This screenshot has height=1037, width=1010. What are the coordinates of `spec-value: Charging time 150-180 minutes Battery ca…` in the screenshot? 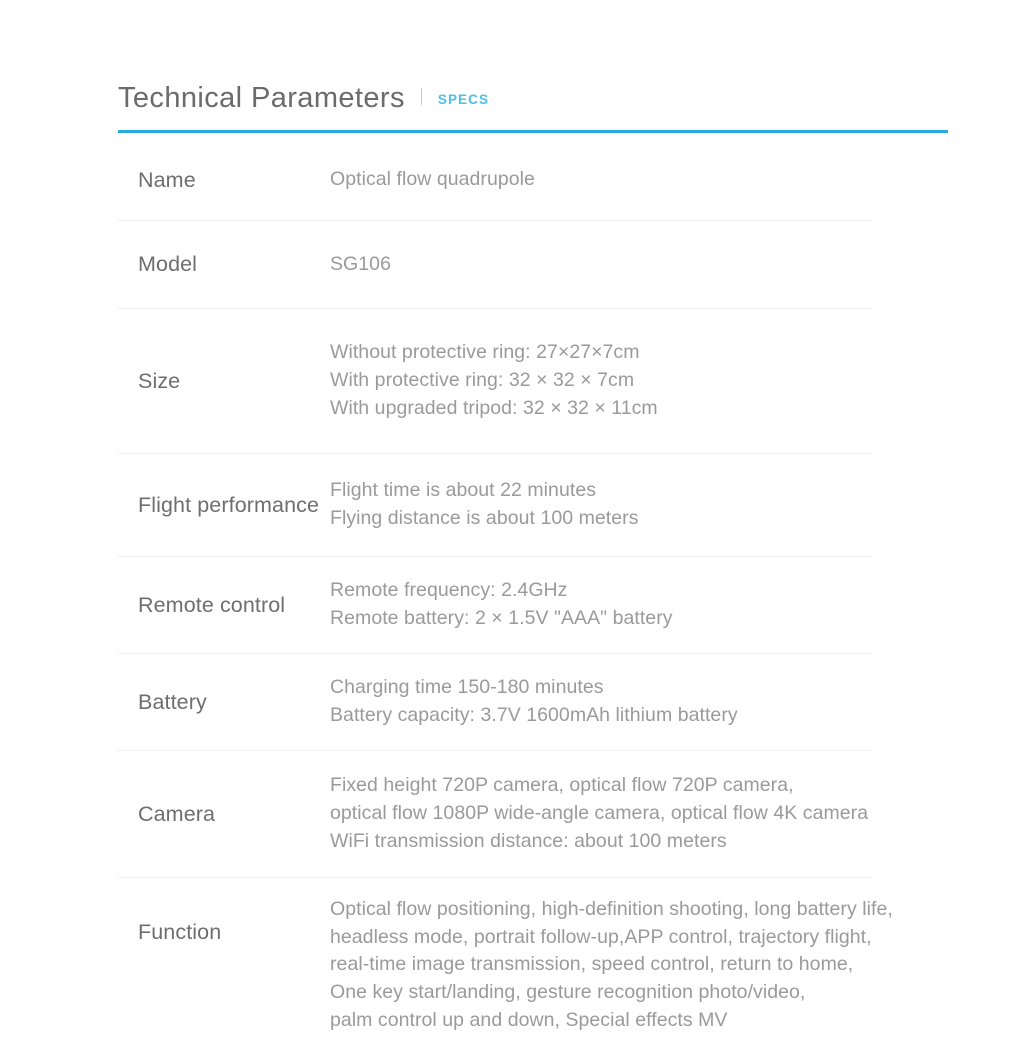 It's located at (534, 701).